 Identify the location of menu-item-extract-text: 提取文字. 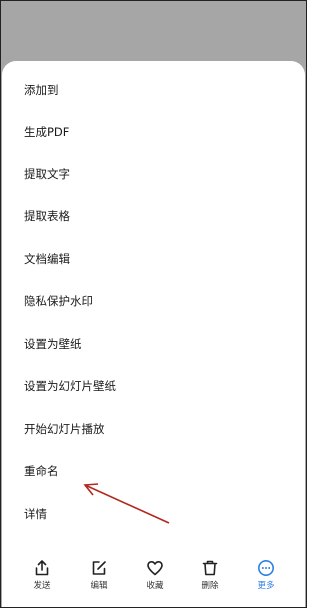
(47, 174).